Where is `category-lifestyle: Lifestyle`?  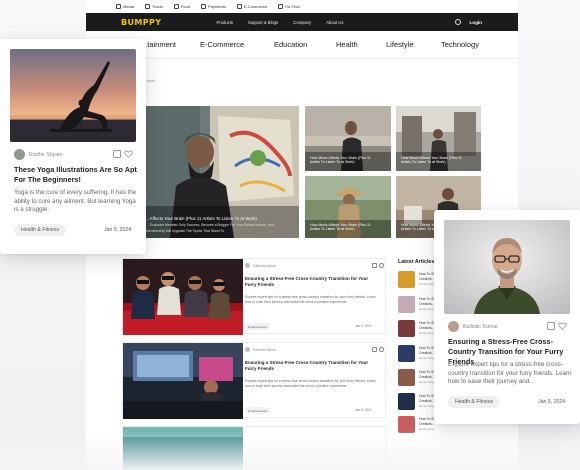
category-lifestyle: Lifestyle is located at coordinates (400, 44).